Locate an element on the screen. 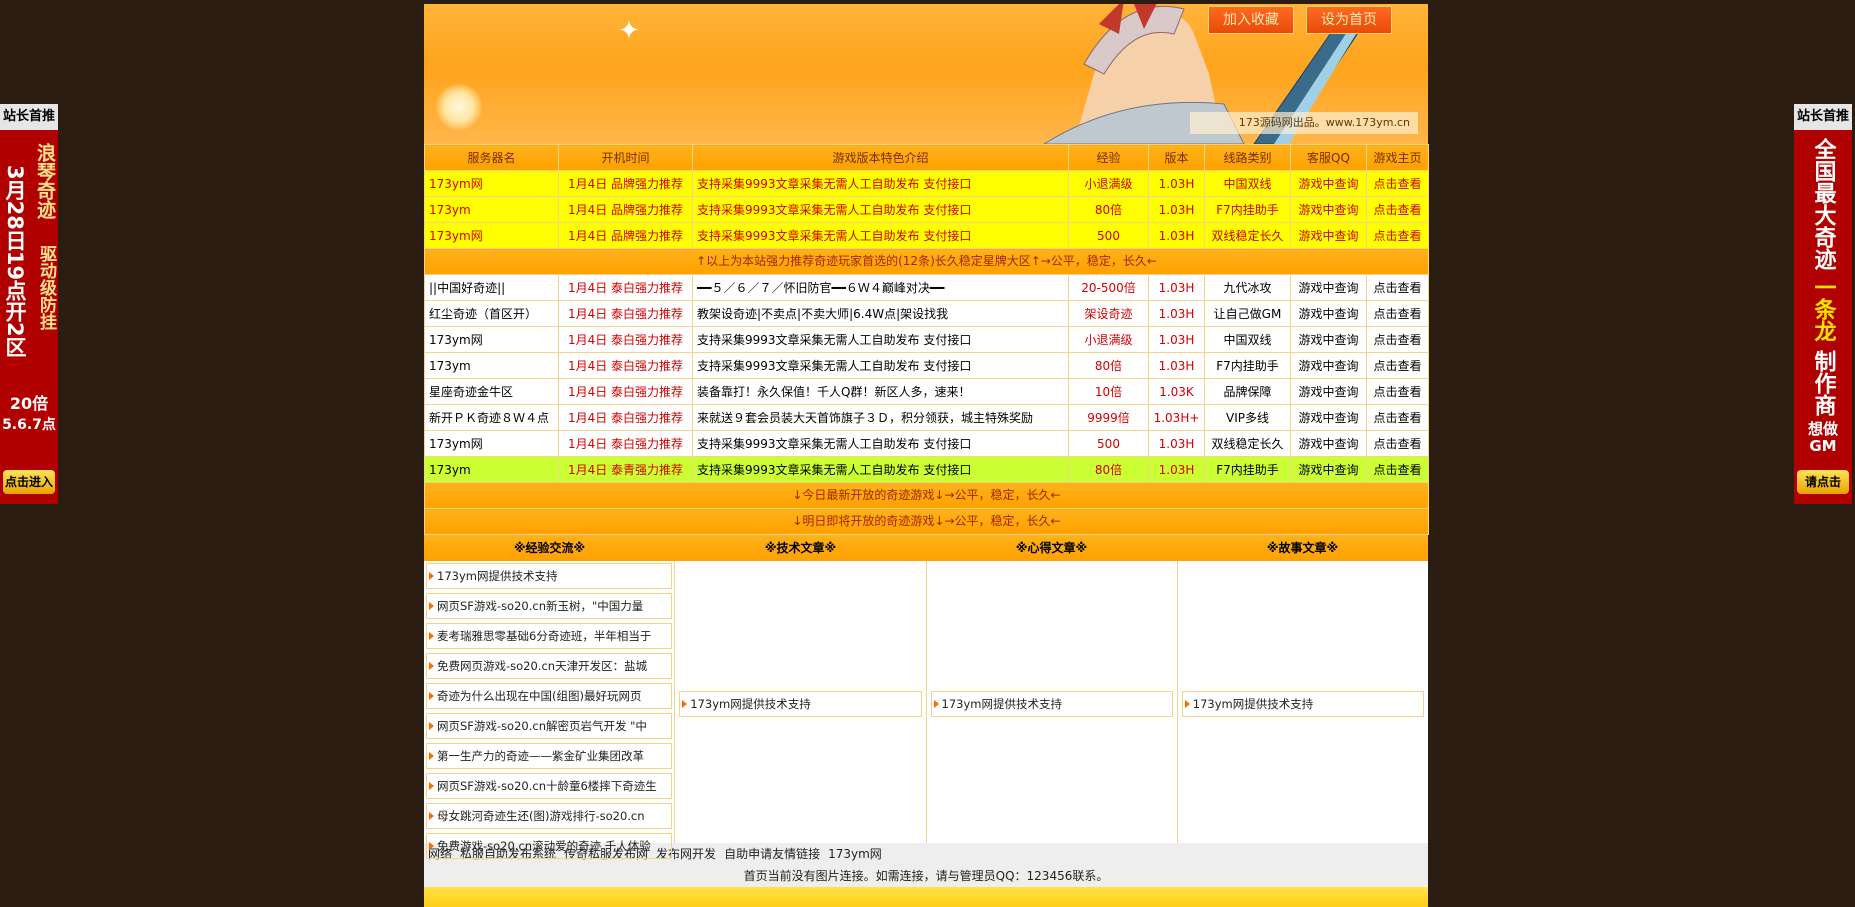  version-intro: 装备靠打！永久保值！千人Q群！新区人多，速来！ is located at coordinates (880, 391).